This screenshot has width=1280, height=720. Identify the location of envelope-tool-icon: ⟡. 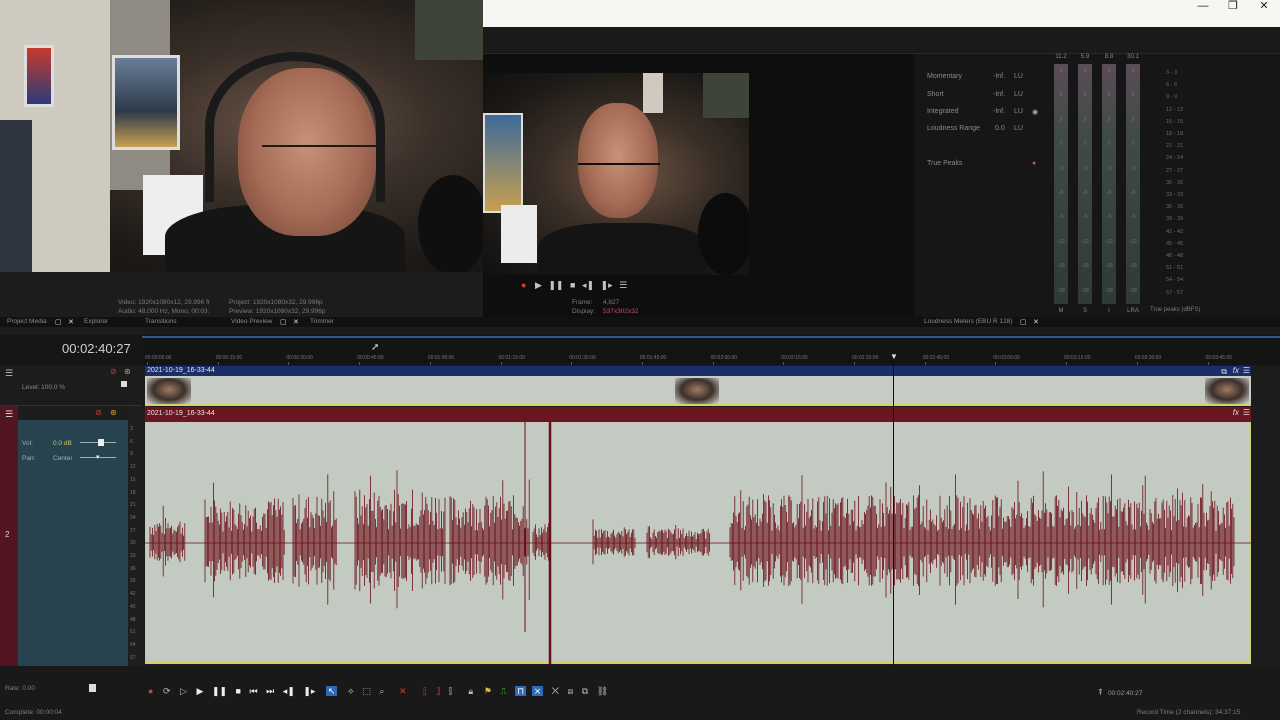
(351, 691).